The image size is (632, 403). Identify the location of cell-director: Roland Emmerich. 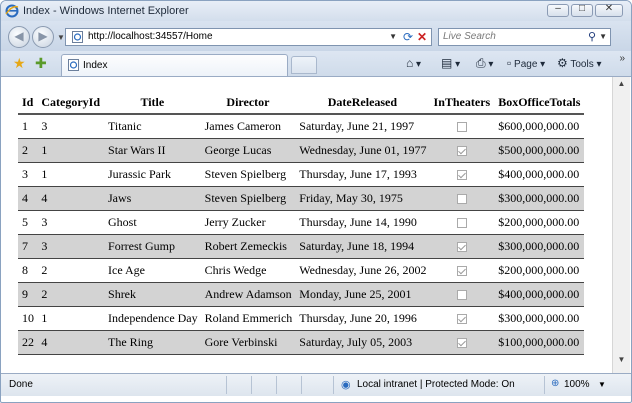
(248, 318).